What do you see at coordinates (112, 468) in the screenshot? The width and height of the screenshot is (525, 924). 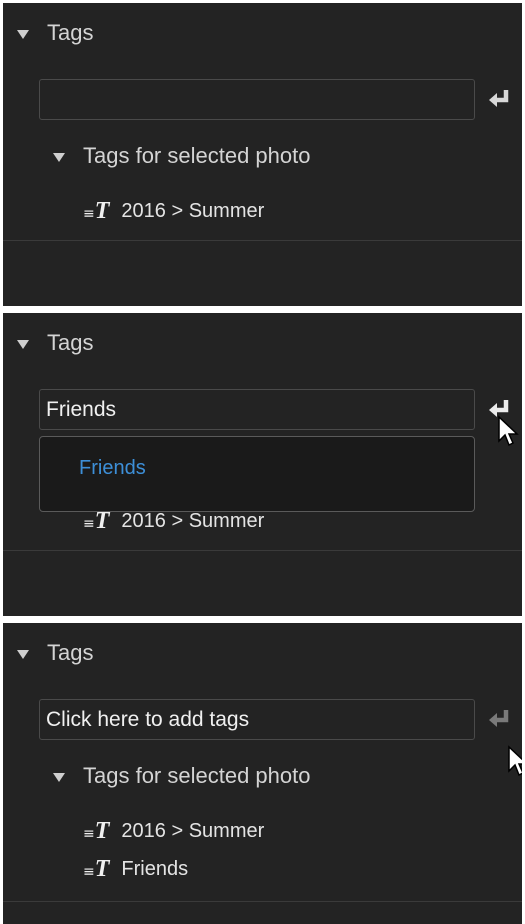 I see `suggestion-item: Friends` at bounding box center [112, 468].